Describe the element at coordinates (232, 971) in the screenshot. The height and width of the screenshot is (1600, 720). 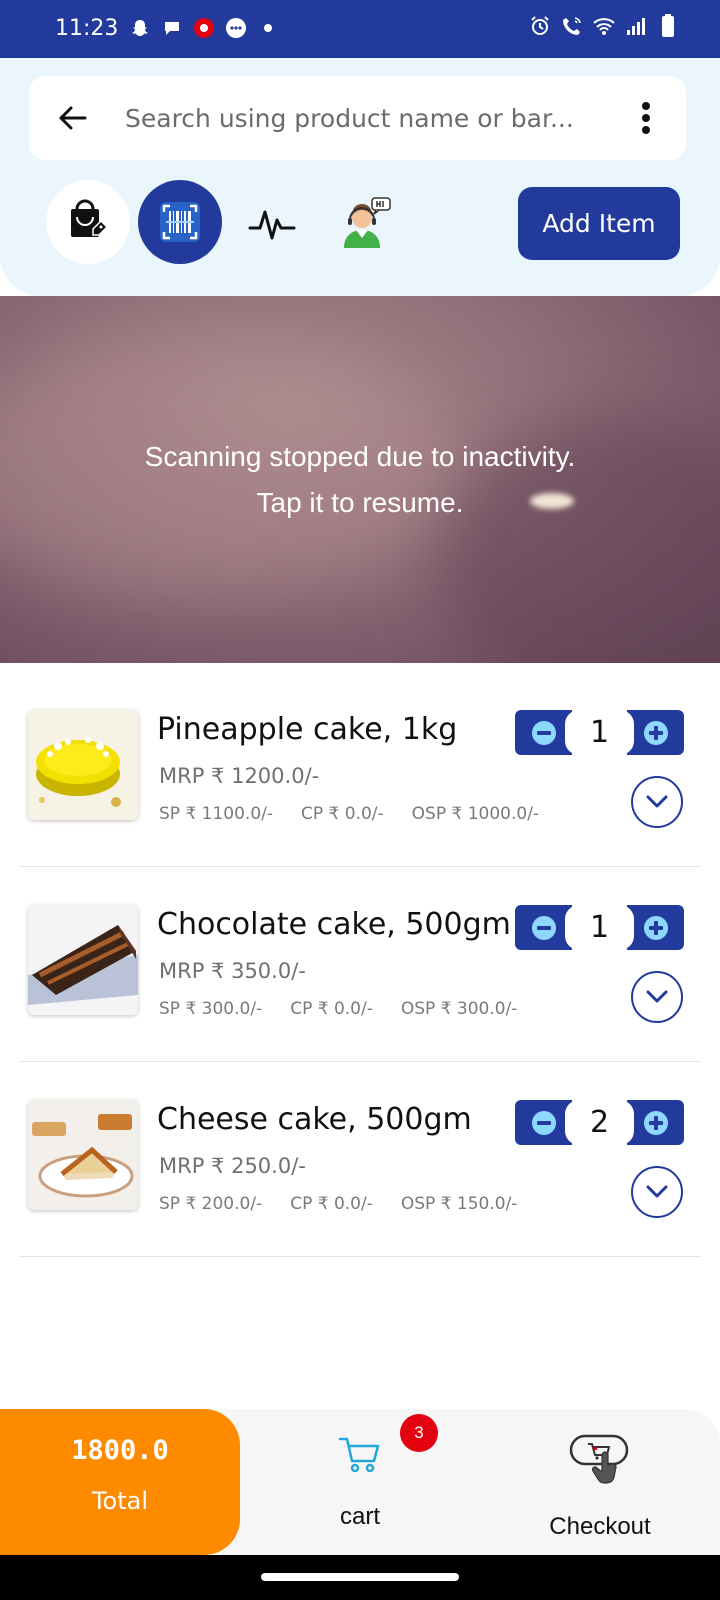
I see `product-mrp: MRP ₹ 350.0/-` at that location.